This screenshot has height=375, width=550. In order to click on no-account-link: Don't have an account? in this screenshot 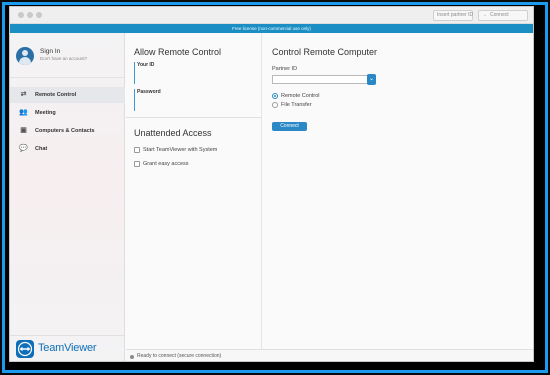, I will do `click(63, 58)`.